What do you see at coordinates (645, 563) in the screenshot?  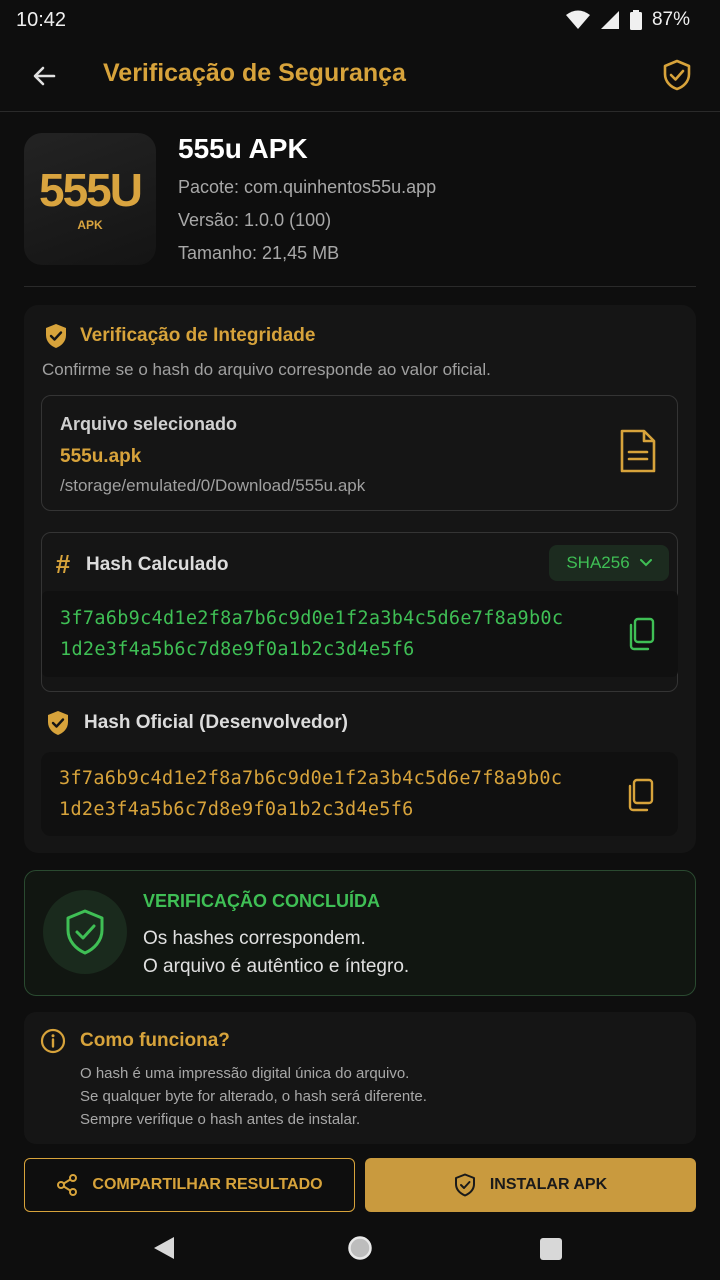 I see `chevron-down-icon` at bounding box center [645, 563].